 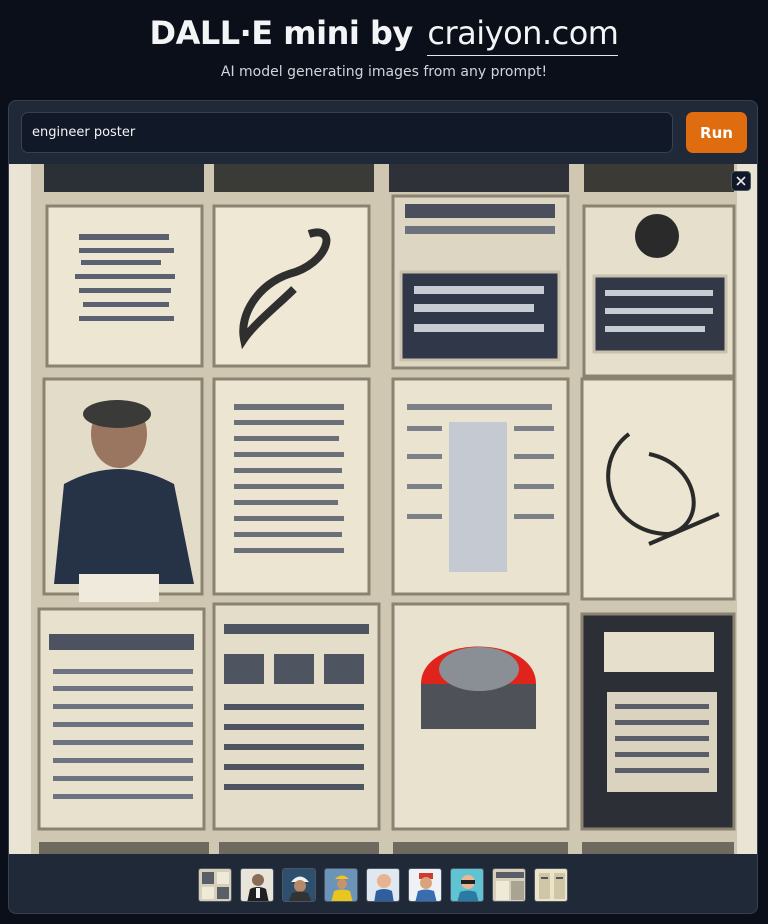 I want to click on thumbnail-engineer-cartoon, so click(x=383, y=885).